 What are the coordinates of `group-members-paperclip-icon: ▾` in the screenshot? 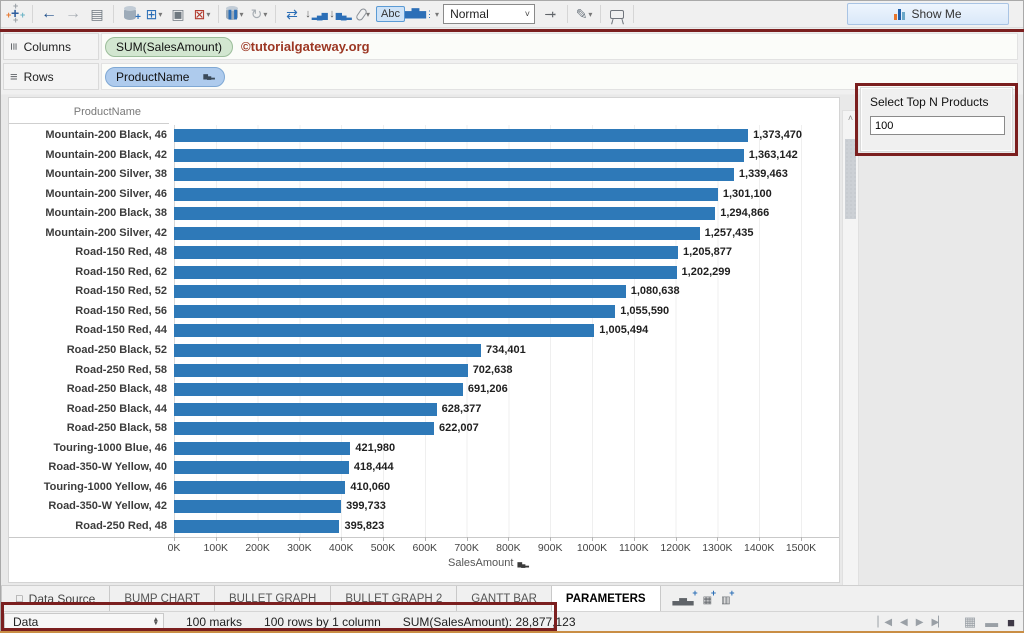 It's located at (364, 14).